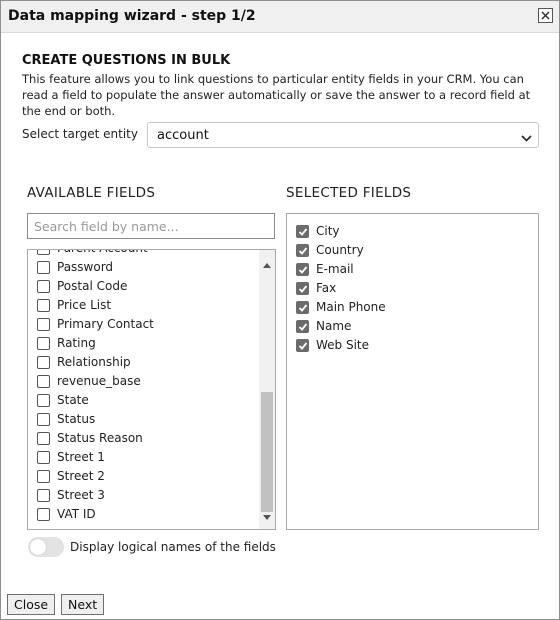  What do you see at coordinates (76, 343) in the screenshot?
I see `field-label: Rating` at bounding box center [76, 343].